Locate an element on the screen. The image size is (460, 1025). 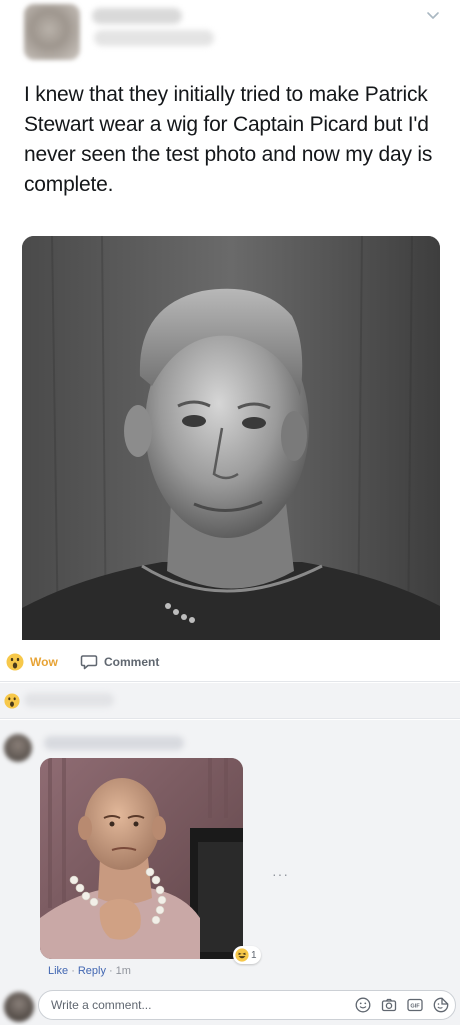
comment-button: Comment is located at coordinates (119, 662).